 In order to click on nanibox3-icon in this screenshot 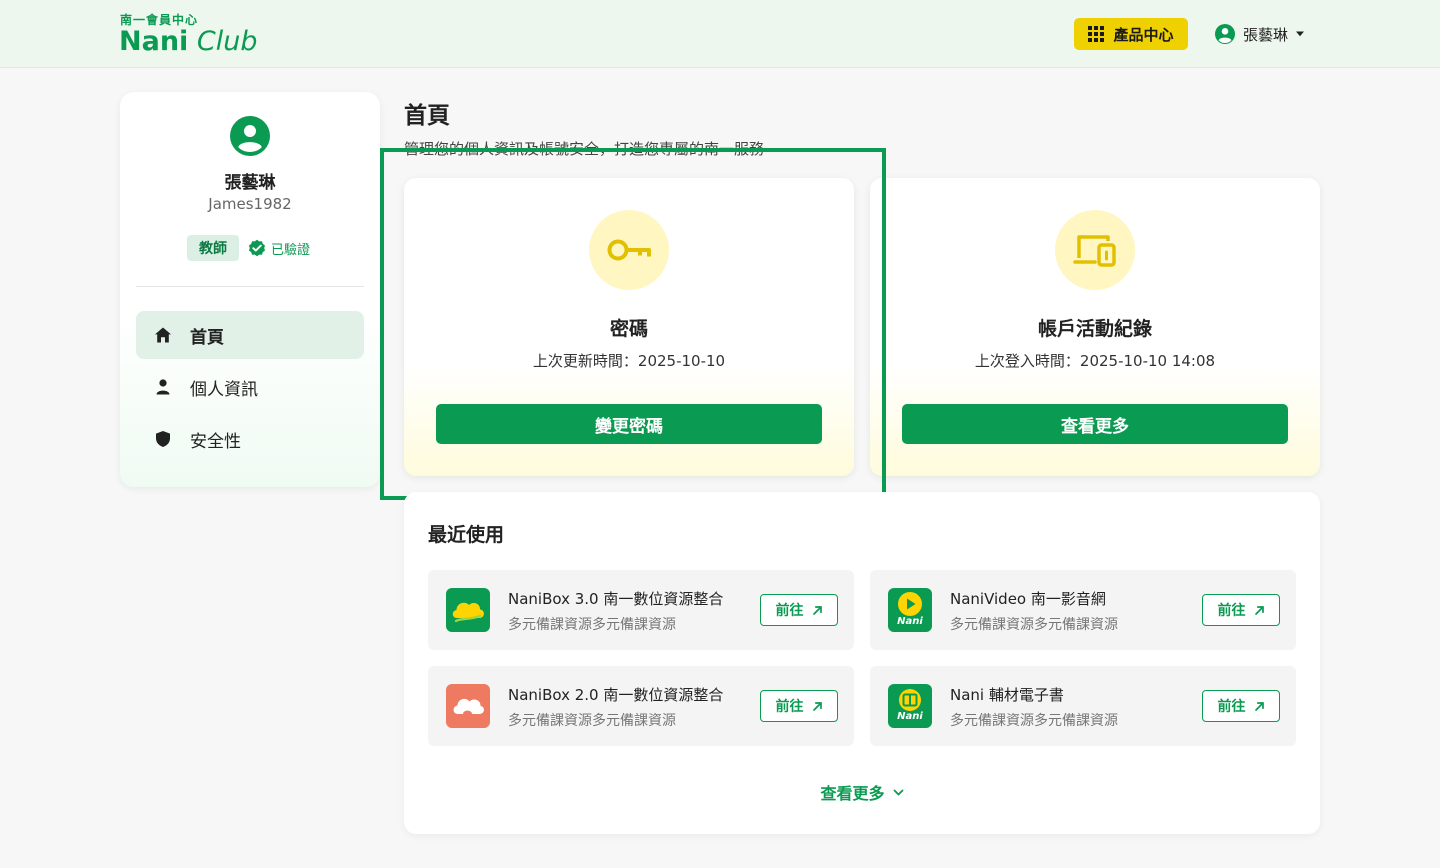, I will do `click(468, 610)`.